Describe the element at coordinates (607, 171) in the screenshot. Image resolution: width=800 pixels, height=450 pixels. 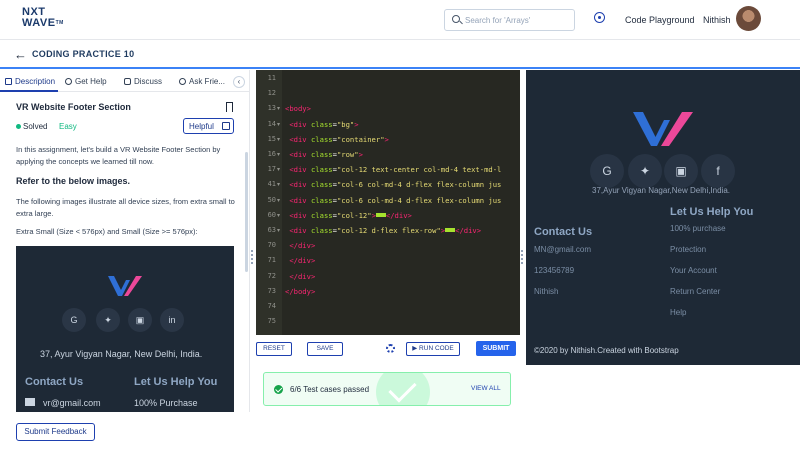
I see `google-icon: G` at that location.